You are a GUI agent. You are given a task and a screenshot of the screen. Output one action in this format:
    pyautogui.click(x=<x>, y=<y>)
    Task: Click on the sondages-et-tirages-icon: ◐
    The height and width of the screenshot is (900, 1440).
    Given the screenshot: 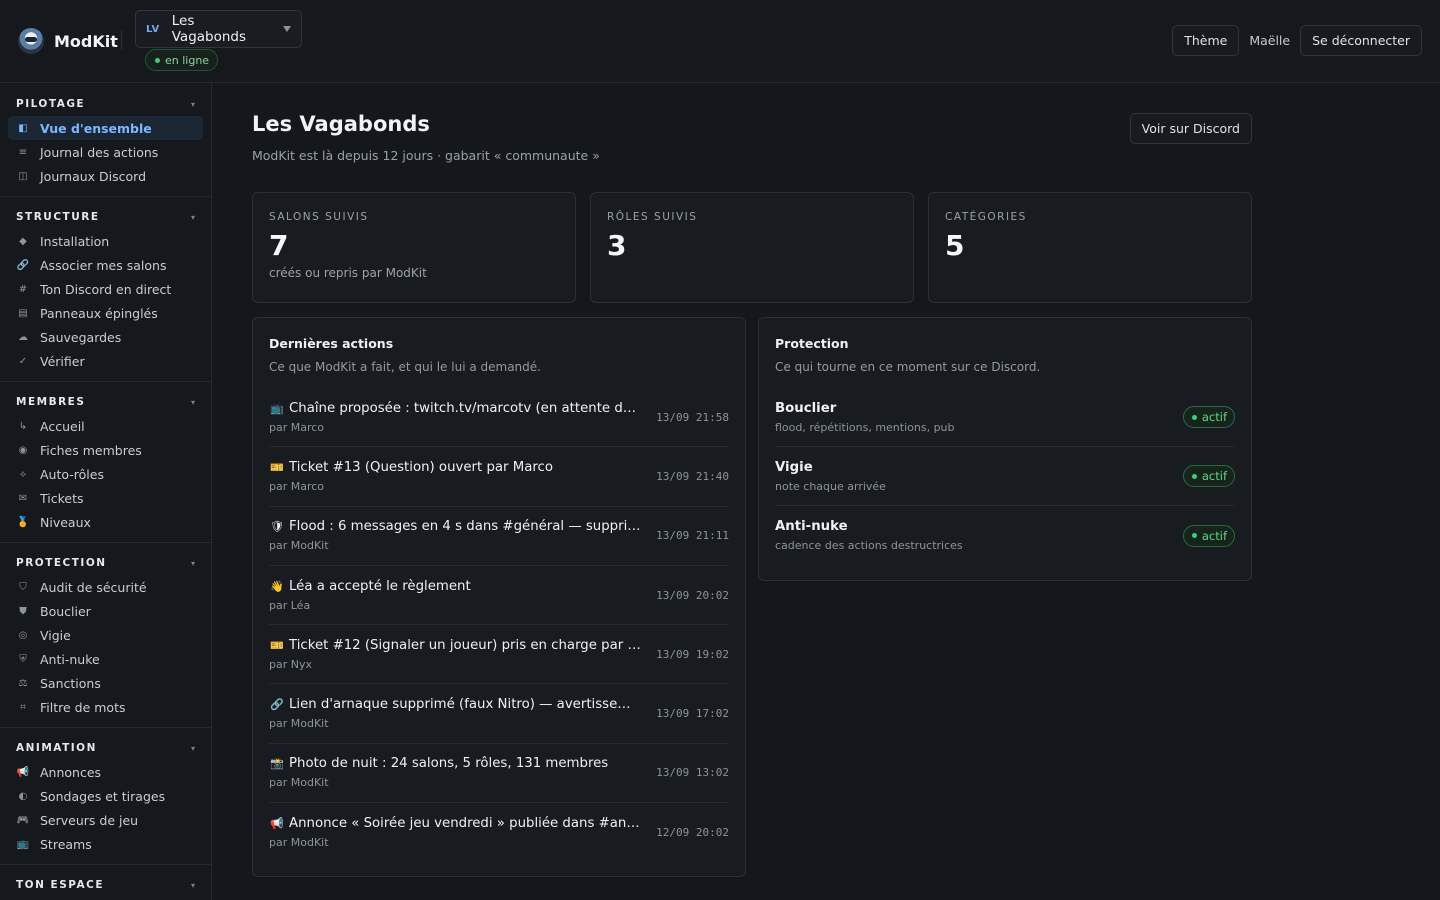 What is the action you would take?
    pyautogui.click(x=23, y=796)
    